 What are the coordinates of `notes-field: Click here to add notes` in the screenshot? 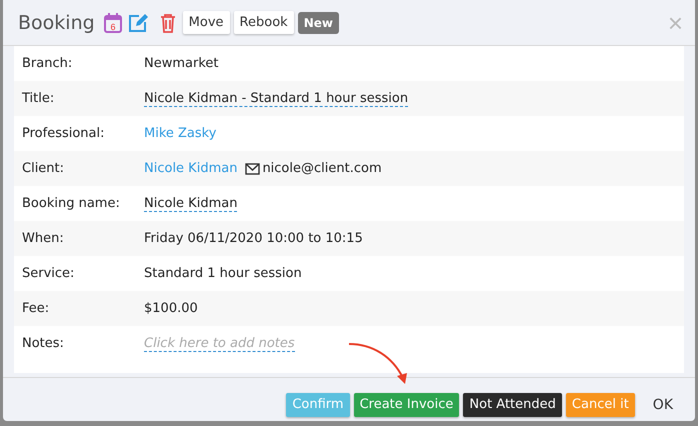 It's located at (219, 344).